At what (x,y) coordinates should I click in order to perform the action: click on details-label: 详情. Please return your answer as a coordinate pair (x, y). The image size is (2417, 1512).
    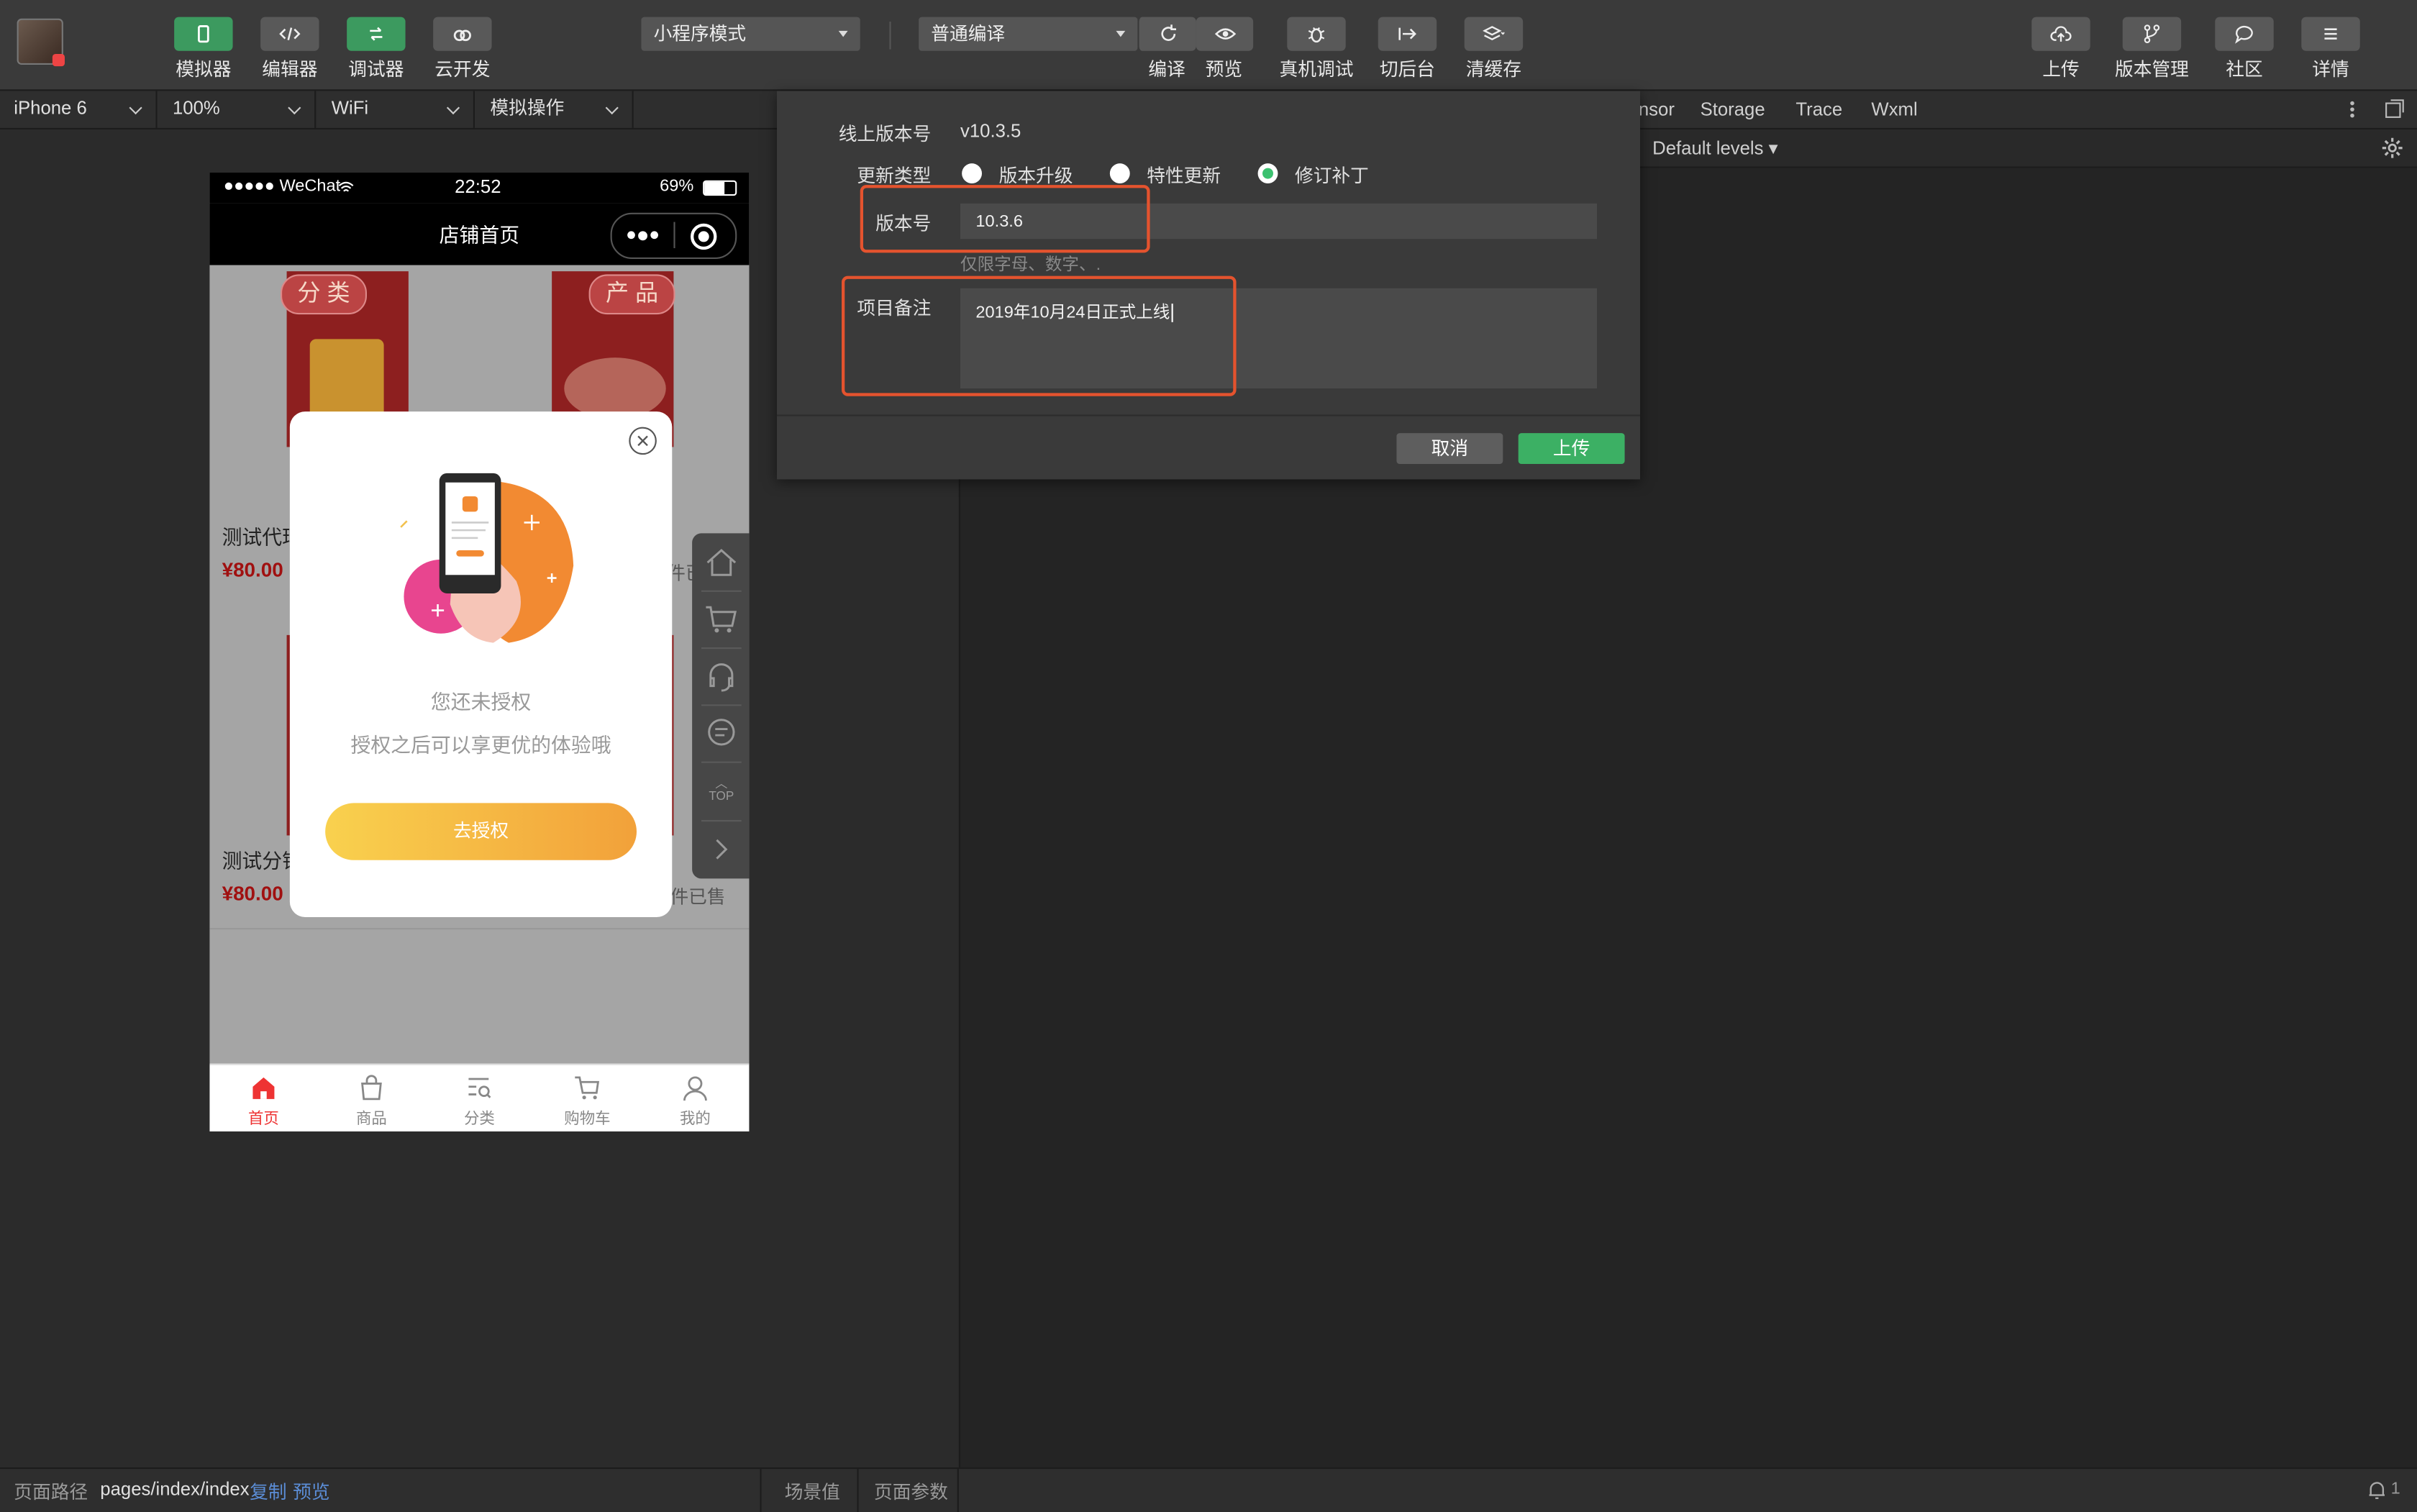
    Looking at the image, I should click on (2330, 69).